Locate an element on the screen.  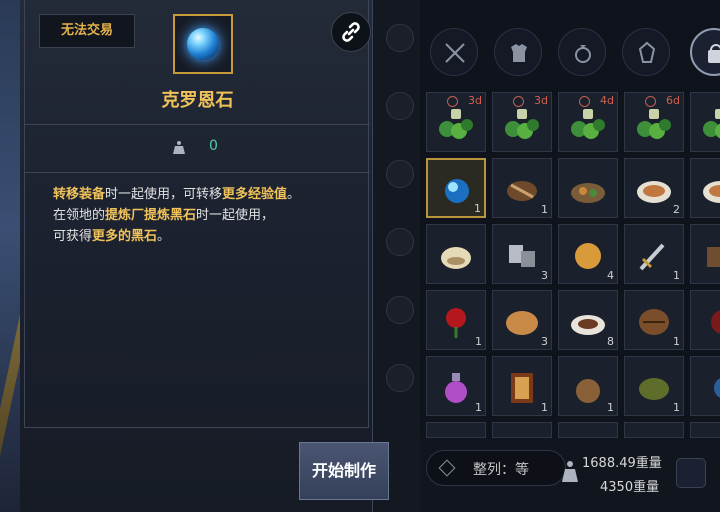
dimmed-side-menu is located at coordinates (396, 256).